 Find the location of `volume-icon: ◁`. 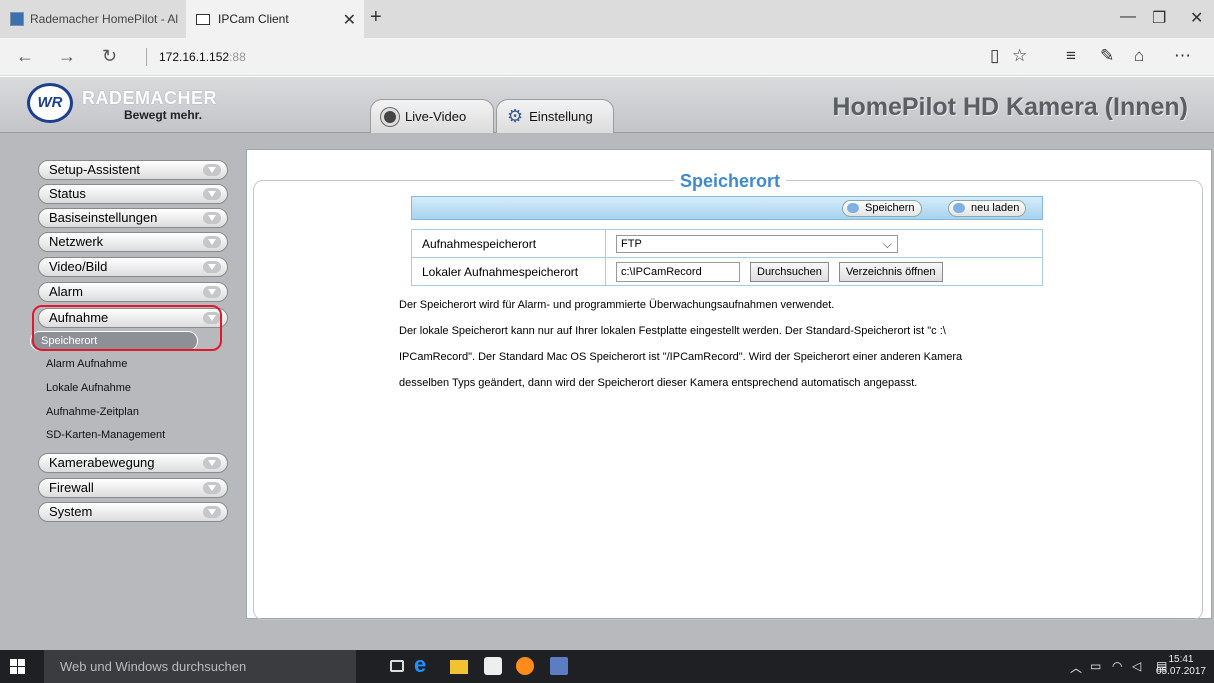

volume-icon: ◁ is located at coordinates (1136, 666).